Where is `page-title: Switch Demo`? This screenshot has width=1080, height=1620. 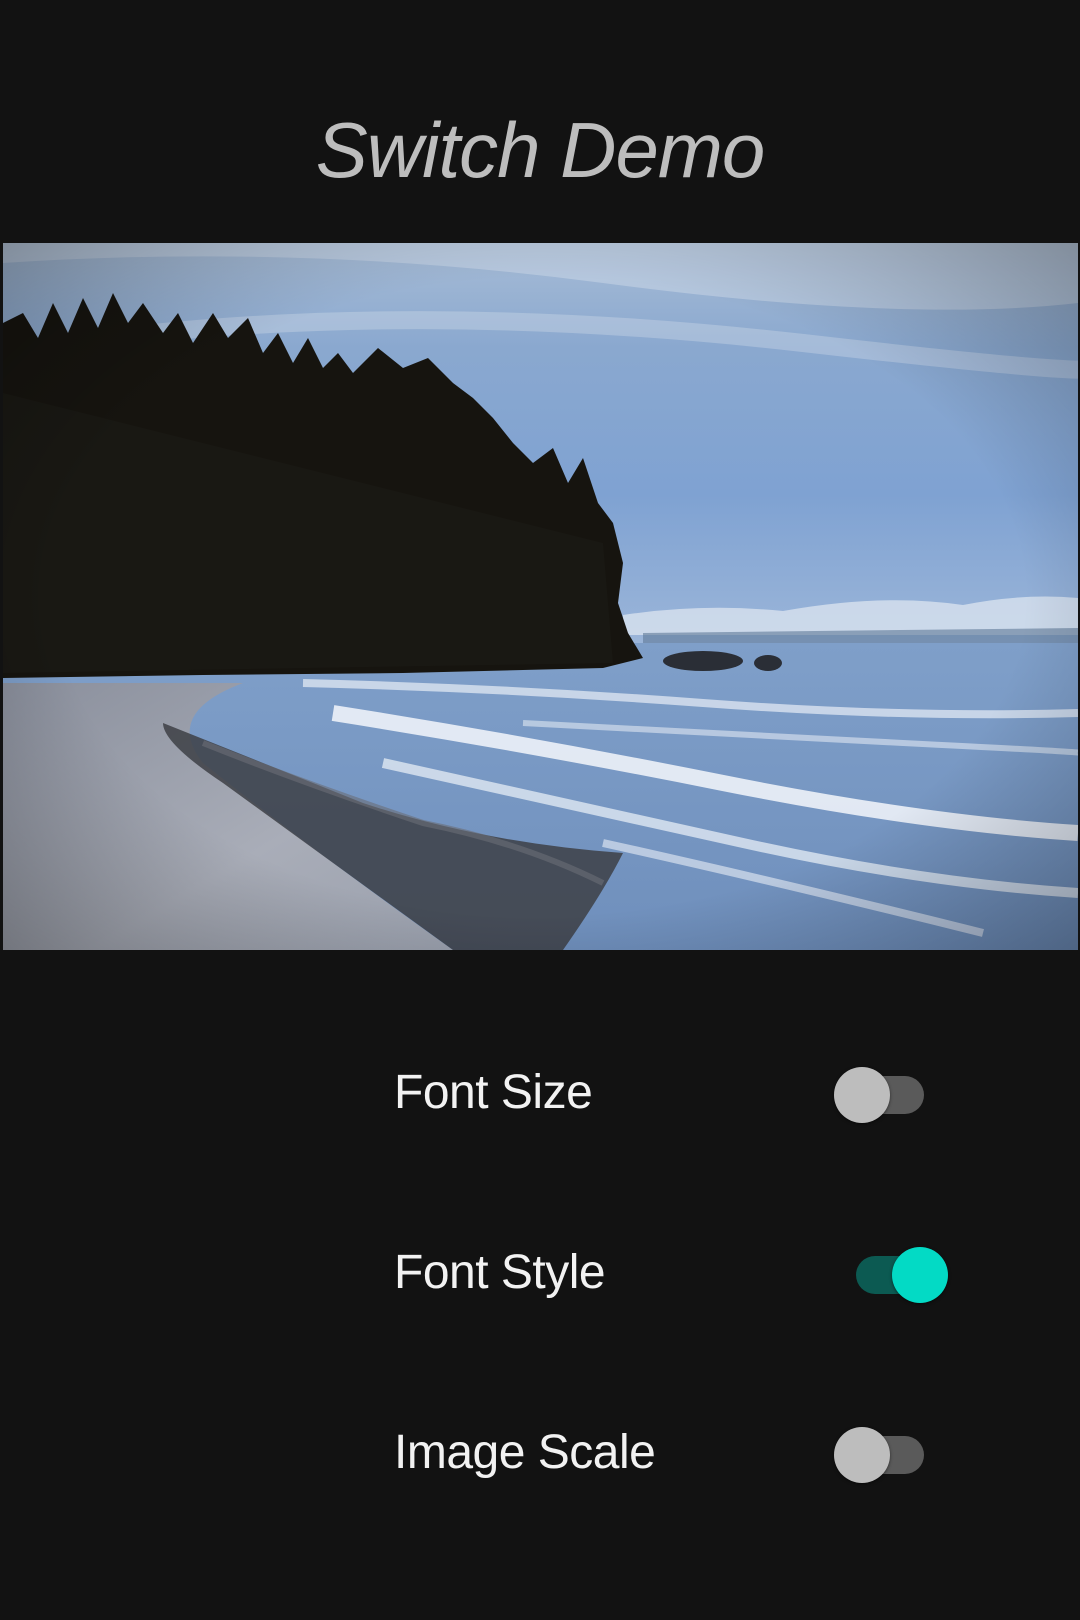 page-title: Switch Demo is located at coordinates (540, 150).